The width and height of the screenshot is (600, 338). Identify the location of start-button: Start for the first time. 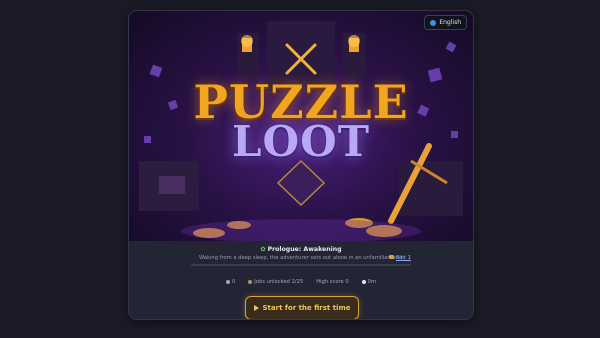
(302, 307).